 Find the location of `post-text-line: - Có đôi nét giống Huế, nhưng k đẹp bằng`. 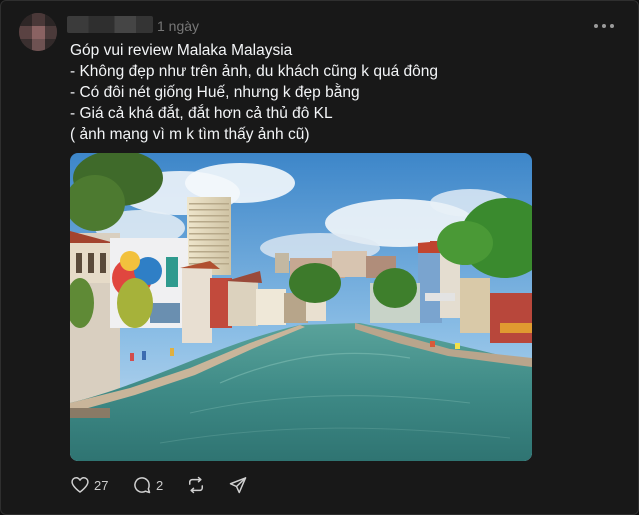

post-text-line: - Có đôi nét giống Huế, nhưng k đẹp bằng is located at coordinates (215, 92).